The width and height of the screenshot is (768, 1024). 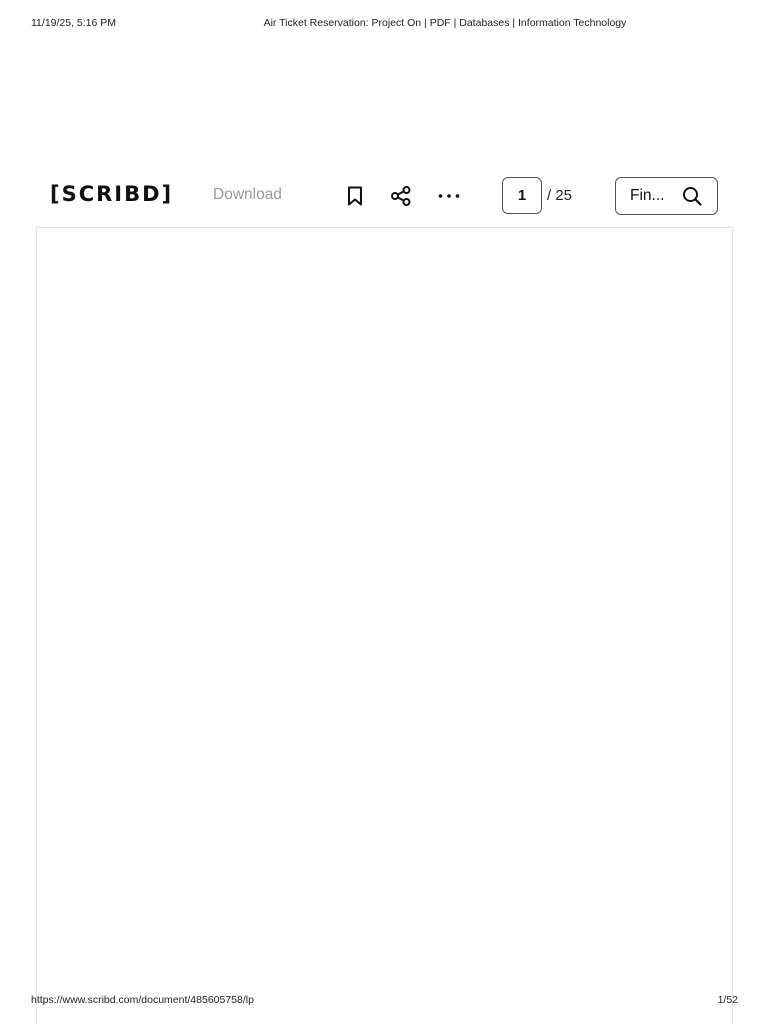 What do you see at coordinates (692, 198) in the screenshot?
I see `search-icon` at bounding box center [692, 198].